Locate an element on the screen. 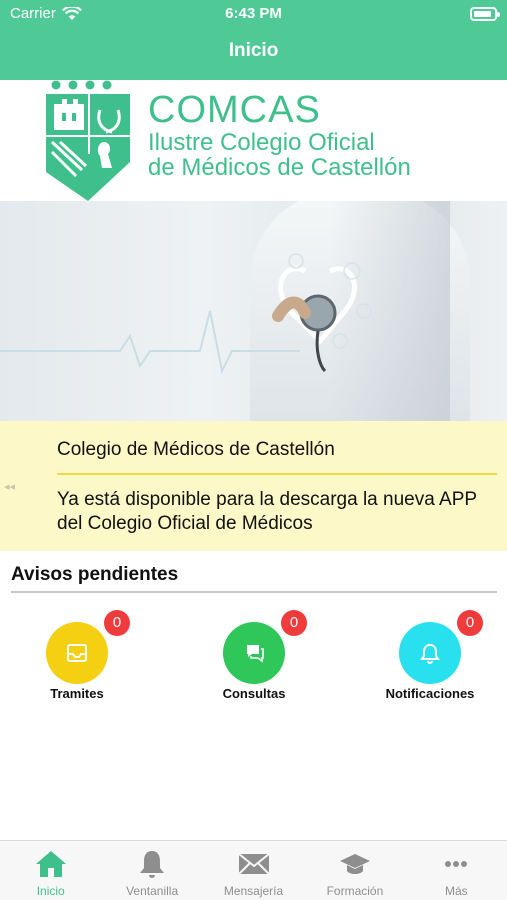  tab-mensajeria: Mensajería is located at coordinates (253, 870).